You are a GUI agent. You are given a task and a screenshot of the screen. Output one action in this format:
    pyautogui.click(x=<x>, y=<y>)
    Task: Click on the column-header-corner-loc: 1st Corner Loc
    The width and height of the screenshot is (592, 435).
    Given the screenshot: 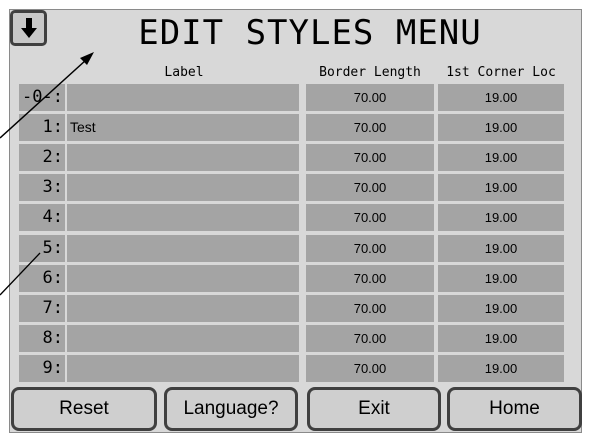 What is the action you would take?
    pyautogui.click(x=501, y=72)
    